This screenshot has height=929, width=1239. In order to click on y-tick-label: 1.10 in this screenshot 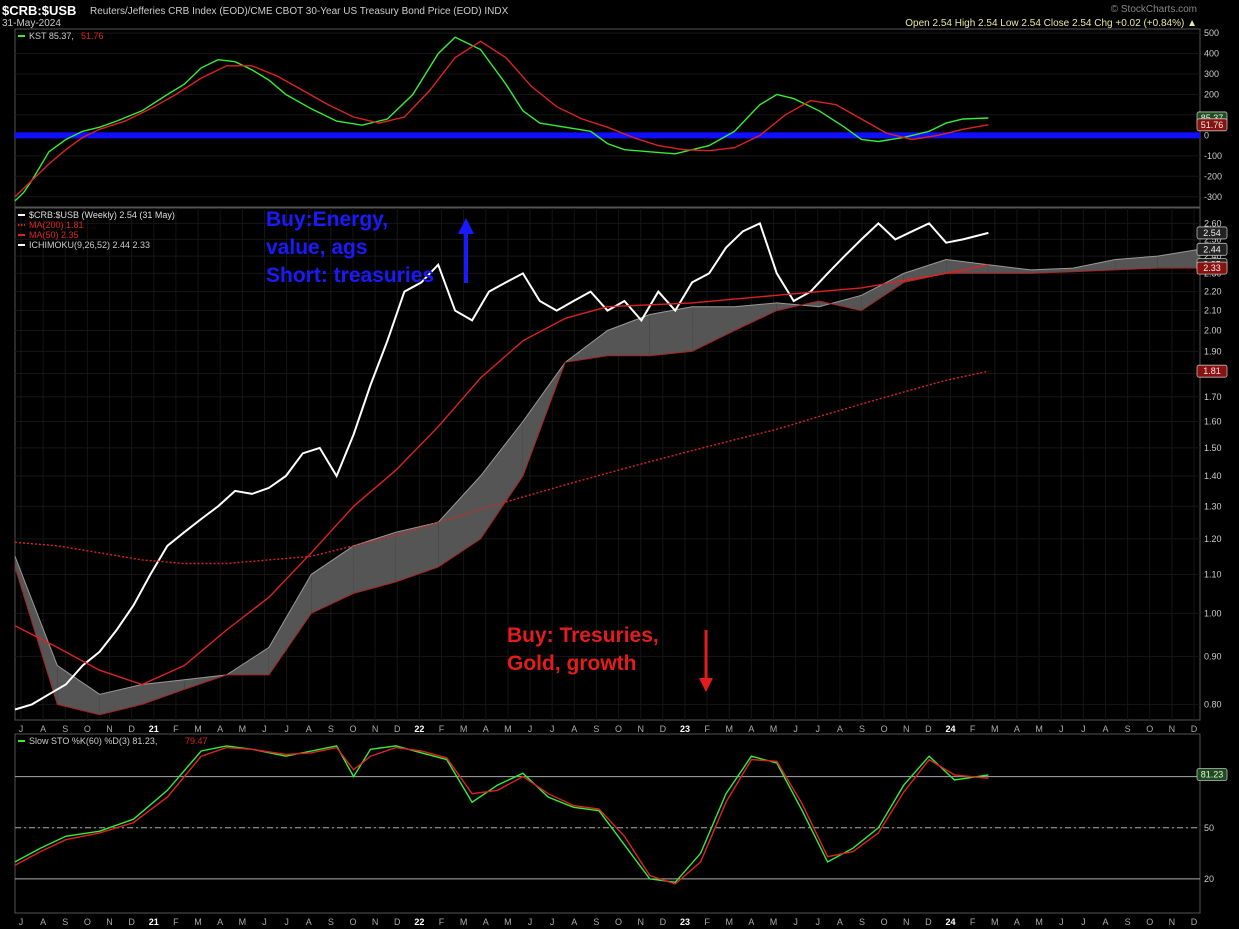, I will do `click(1213, 574)`.